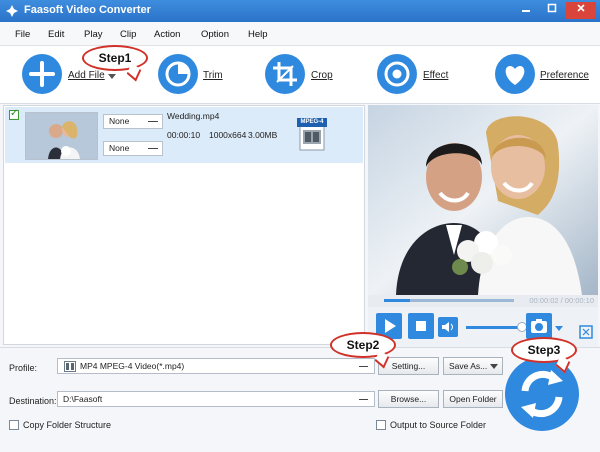  I want to click on effect-button, so click(397, 74).